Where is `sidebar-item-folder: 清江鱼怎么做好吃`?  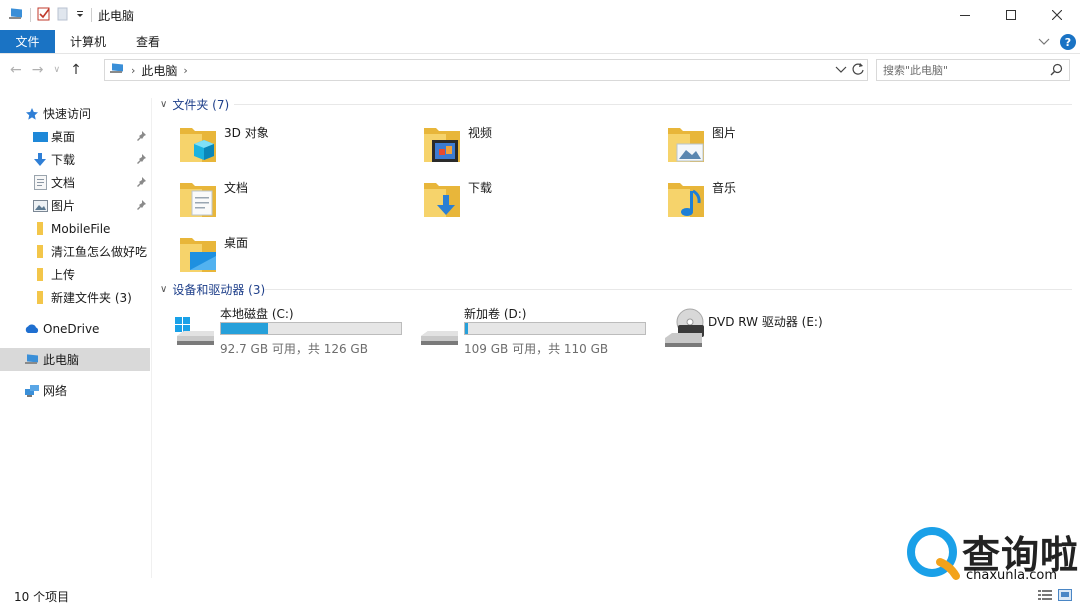 sidebar-item-folder: 清江鱼怎么做好吃 is located at coordinates (75, 251).